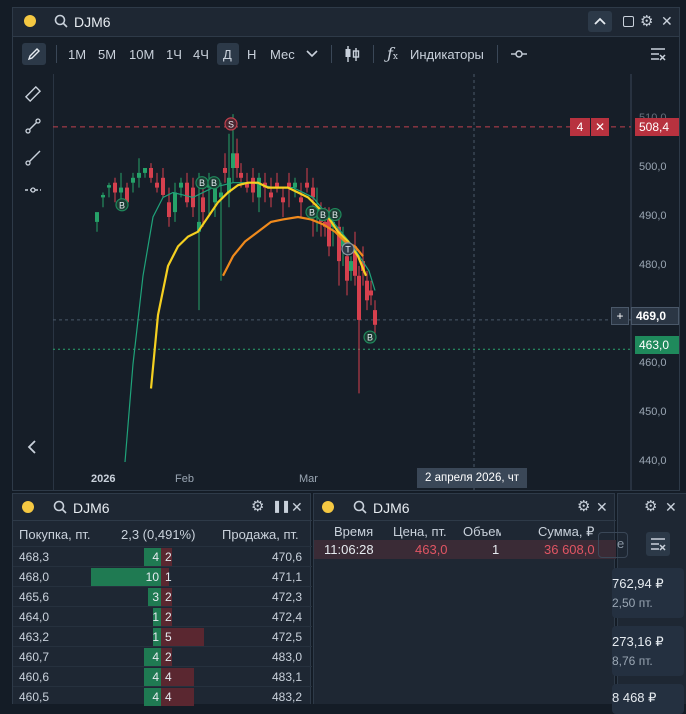 The width and height of the screenshot is (686, 714). What do you see at coordinates (162, 576) in the screenshot?
I see `orderbook-row: 468,0 10 1 471,1` at bounding box center [162, 576].